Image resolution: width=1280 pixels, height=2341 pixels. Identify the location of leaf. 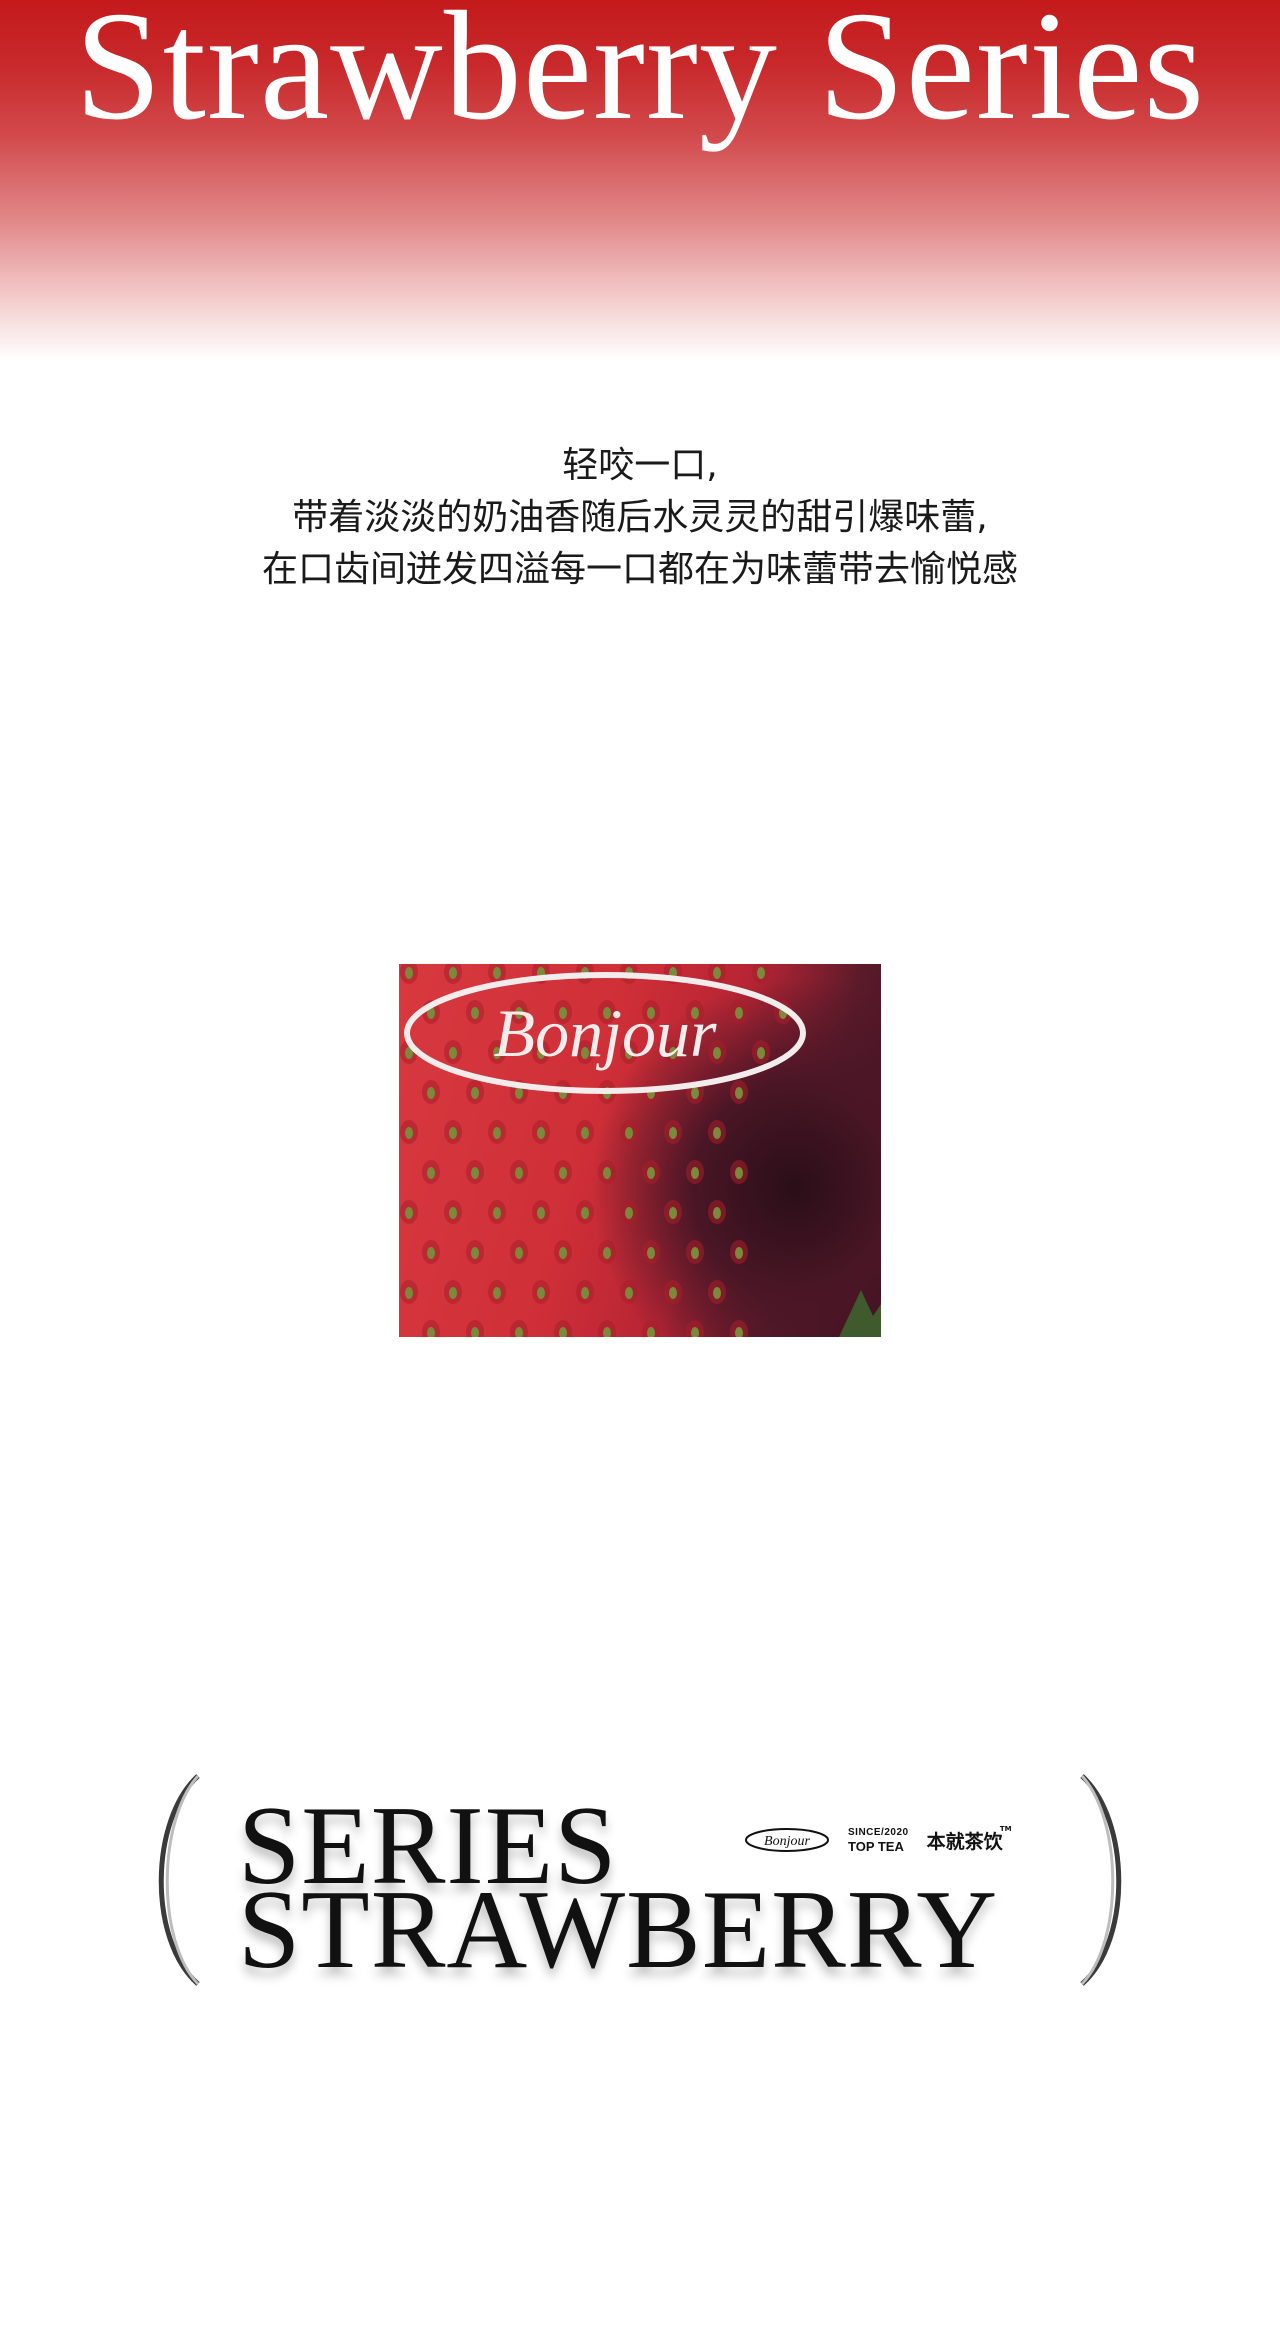
(860, 1313).